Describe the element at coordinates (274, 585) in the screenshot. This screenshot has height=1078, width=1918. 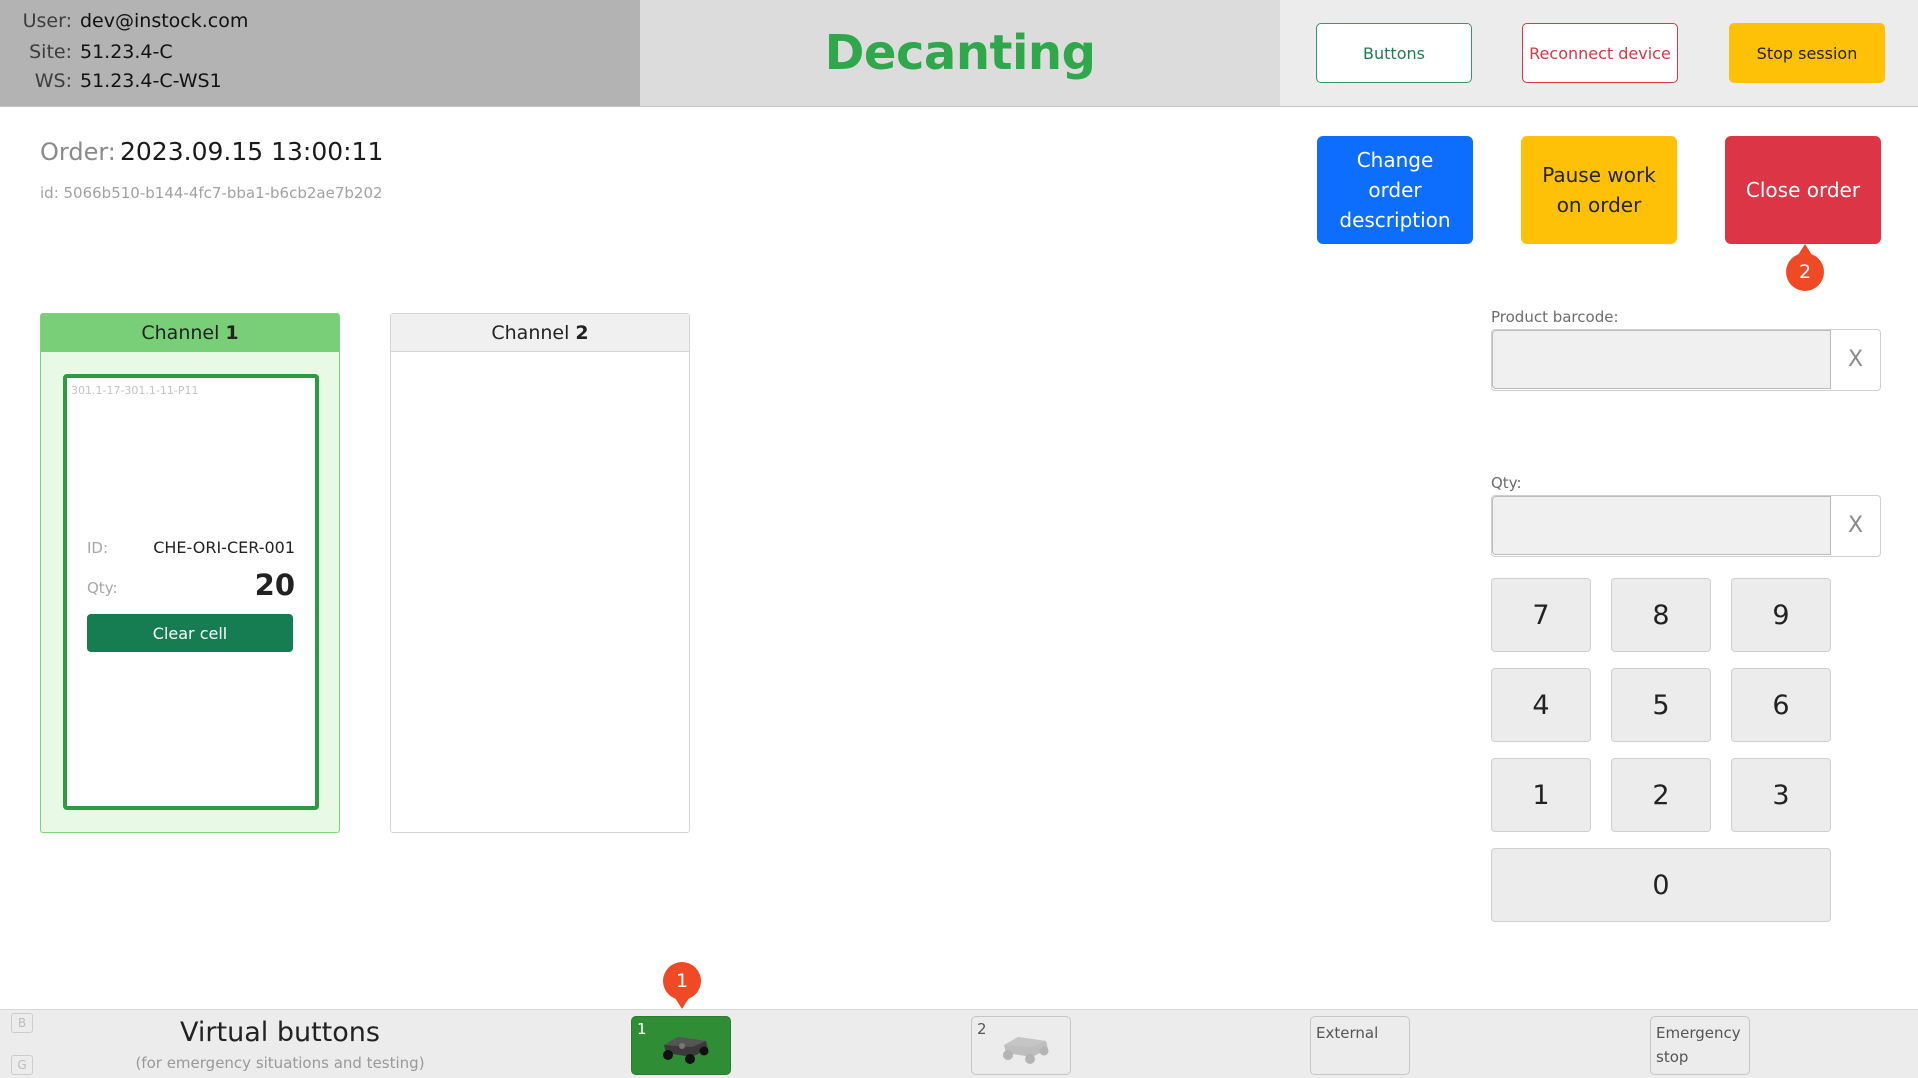
I see `cell-qty-value: 20` at that location.